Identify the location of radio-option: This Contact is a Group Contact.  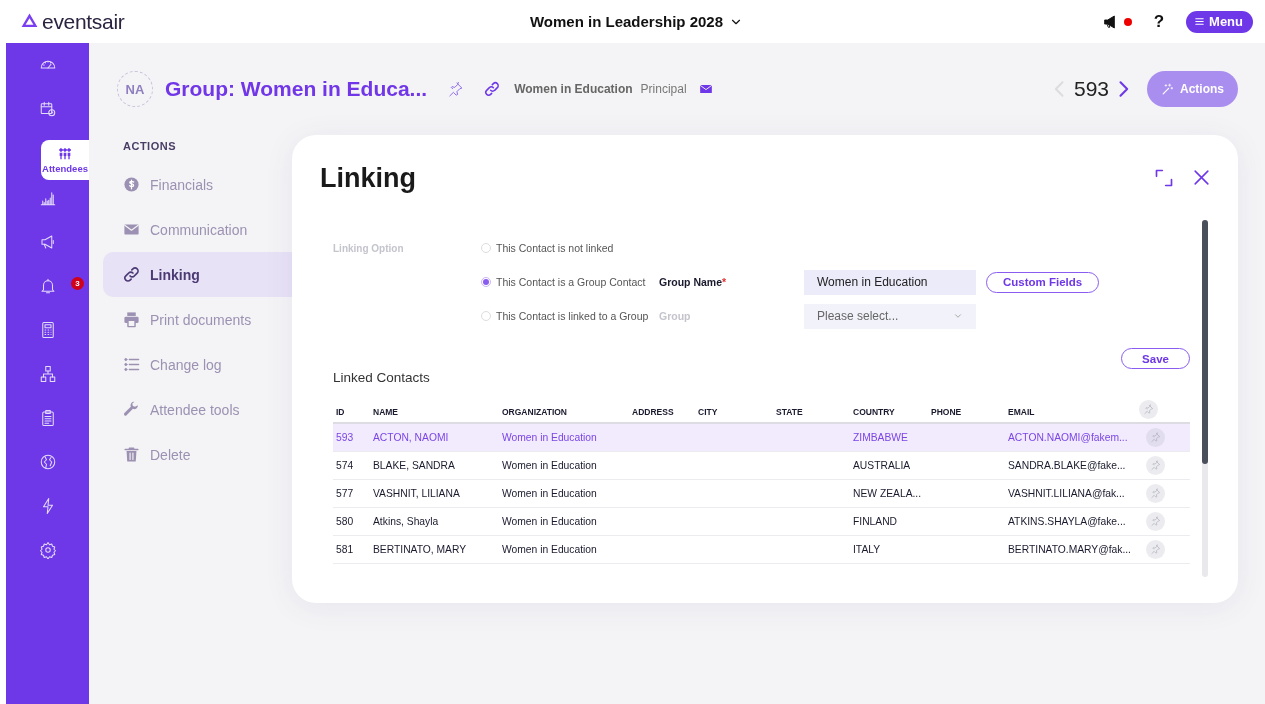
(570, 282).